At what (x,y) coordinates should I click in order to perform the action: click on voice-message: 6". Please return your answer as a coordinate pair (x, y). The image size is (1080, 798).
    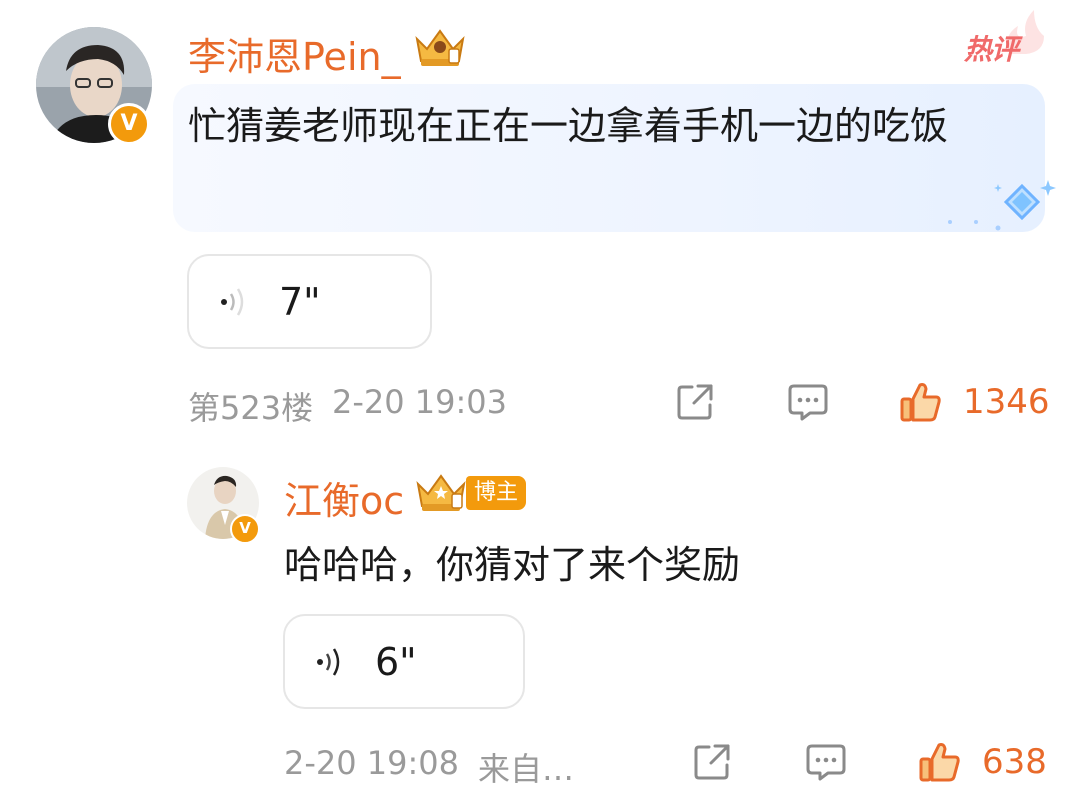
    Looking at the image, I should click on (404, 661).